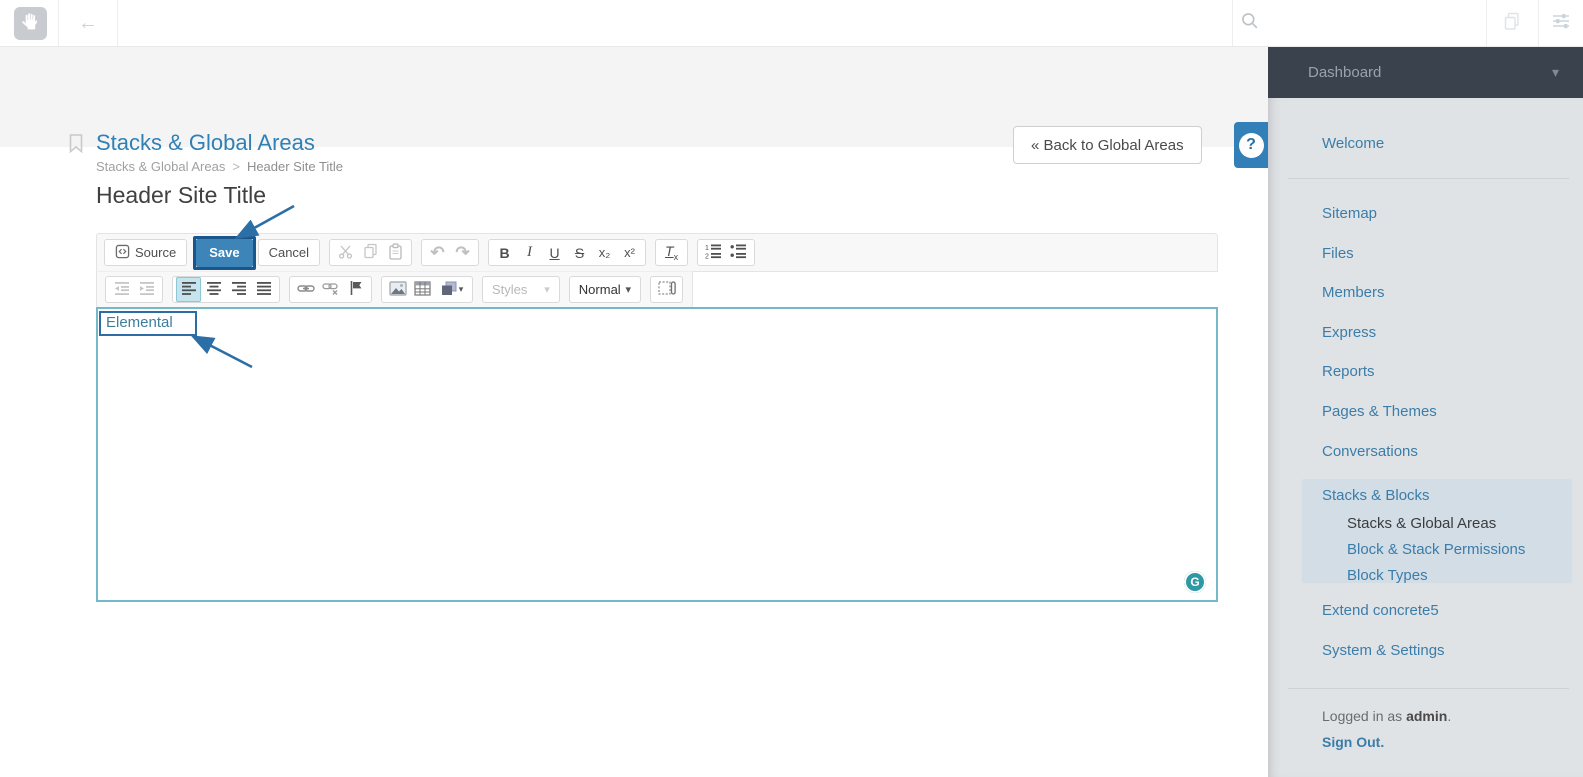 The width and height of the screenshot is (1583, 777). I want to click on table-icon, so click(422, 289).